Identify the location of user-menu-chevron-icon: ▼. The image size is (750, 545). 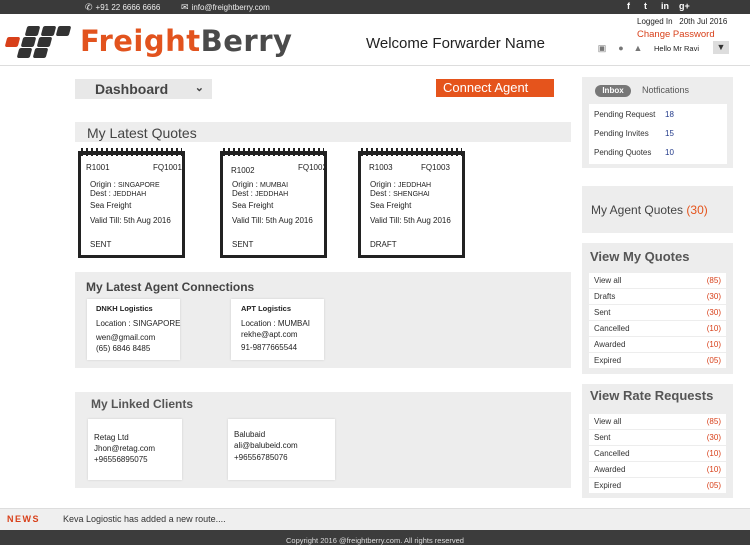
(721, 47).